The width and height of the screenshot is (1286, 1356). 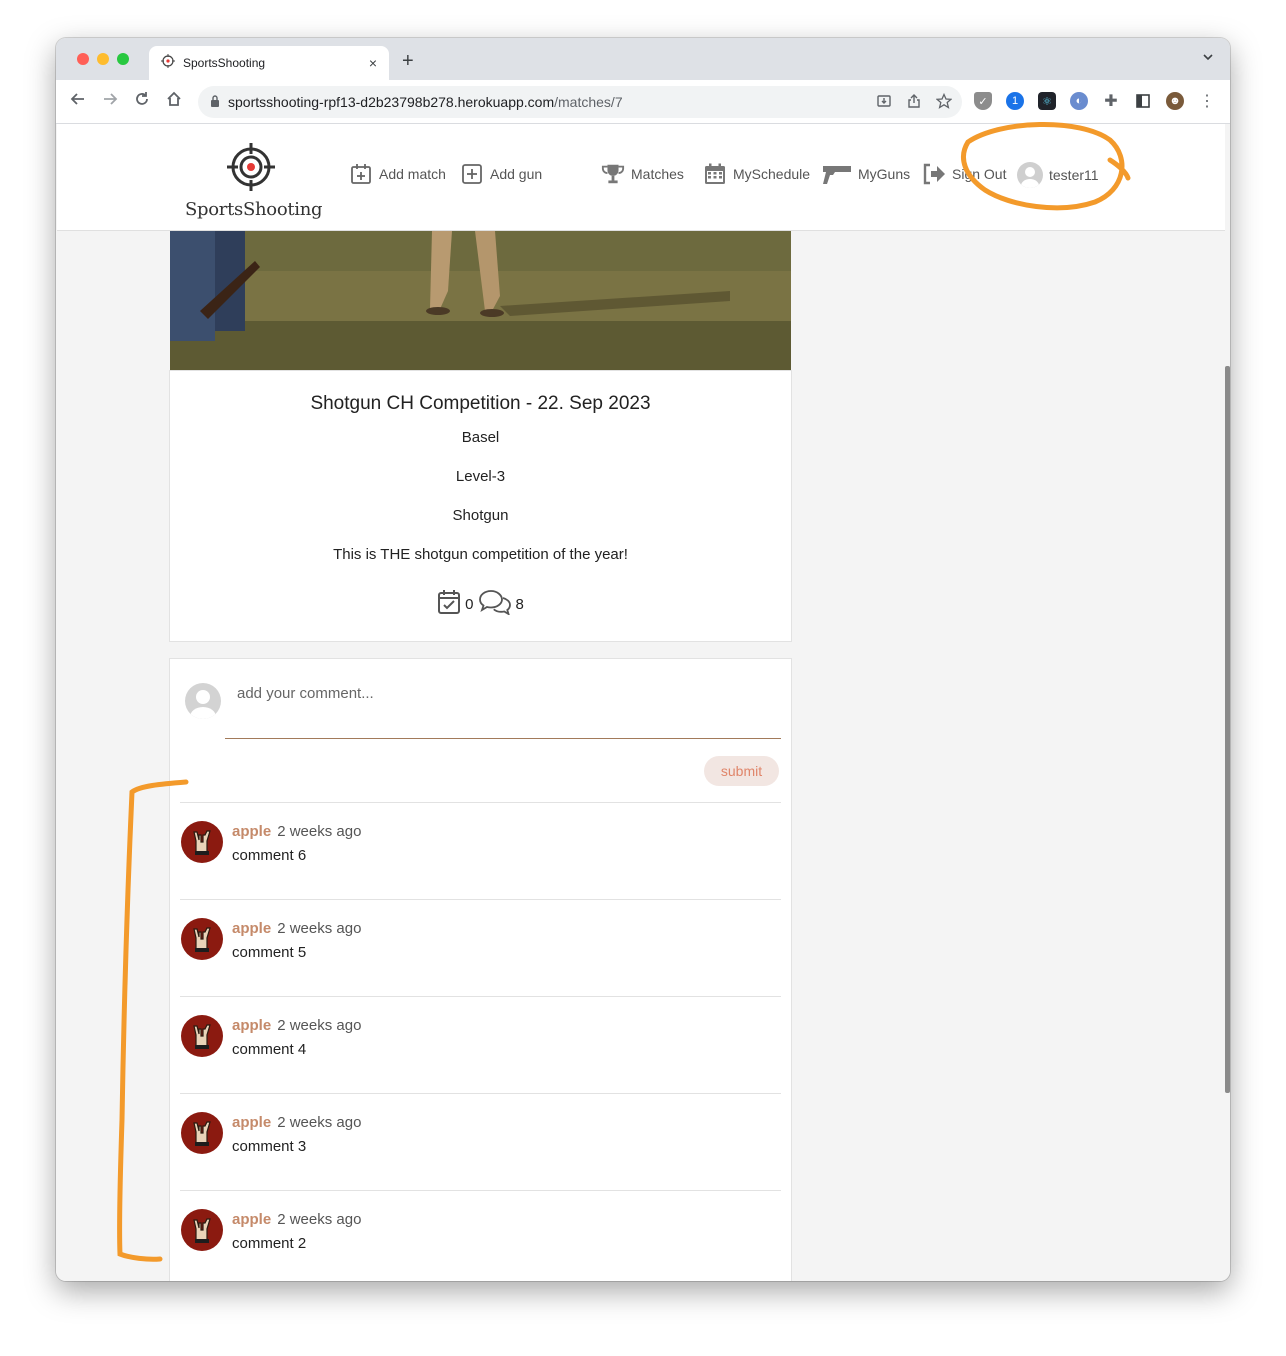 What do you see at coordinates (1143, 101) in the screenshot?
I see `side-panel-icon` at bounding box center [1143, 101].